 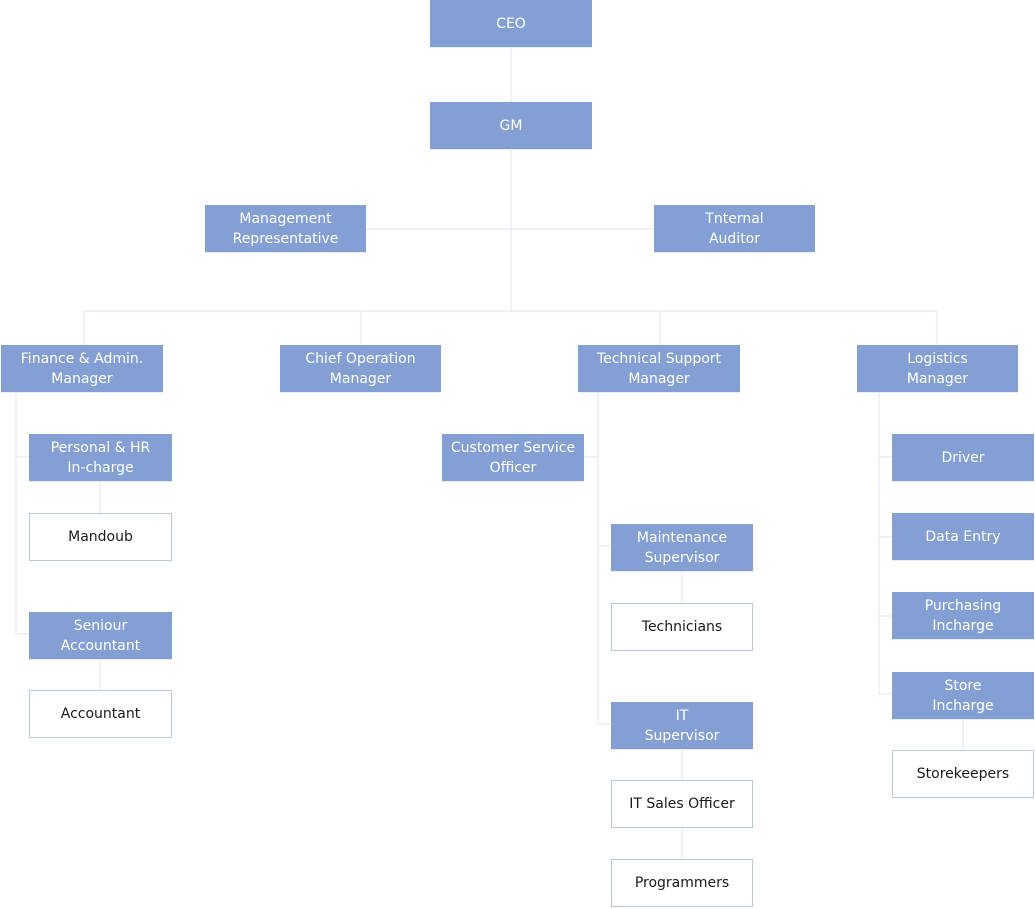 I want to click on org-node-store: Store Incharge, so click(x=963, y=696).